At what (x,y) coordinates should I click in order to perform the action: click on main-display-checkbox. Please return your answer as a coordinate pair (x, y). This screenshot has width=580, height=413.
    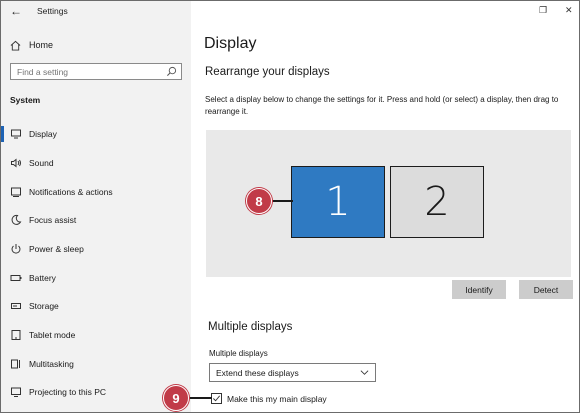
    Looking at the image, I should click on (216, 398).